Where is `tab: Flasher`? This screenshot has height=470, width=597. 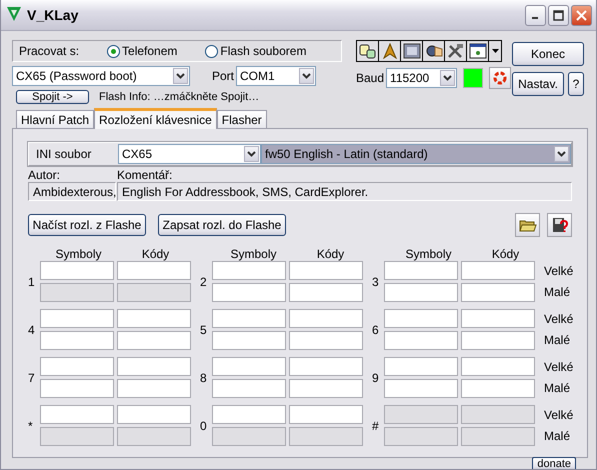 tab: Flasher is located at coordinates (241, 119).